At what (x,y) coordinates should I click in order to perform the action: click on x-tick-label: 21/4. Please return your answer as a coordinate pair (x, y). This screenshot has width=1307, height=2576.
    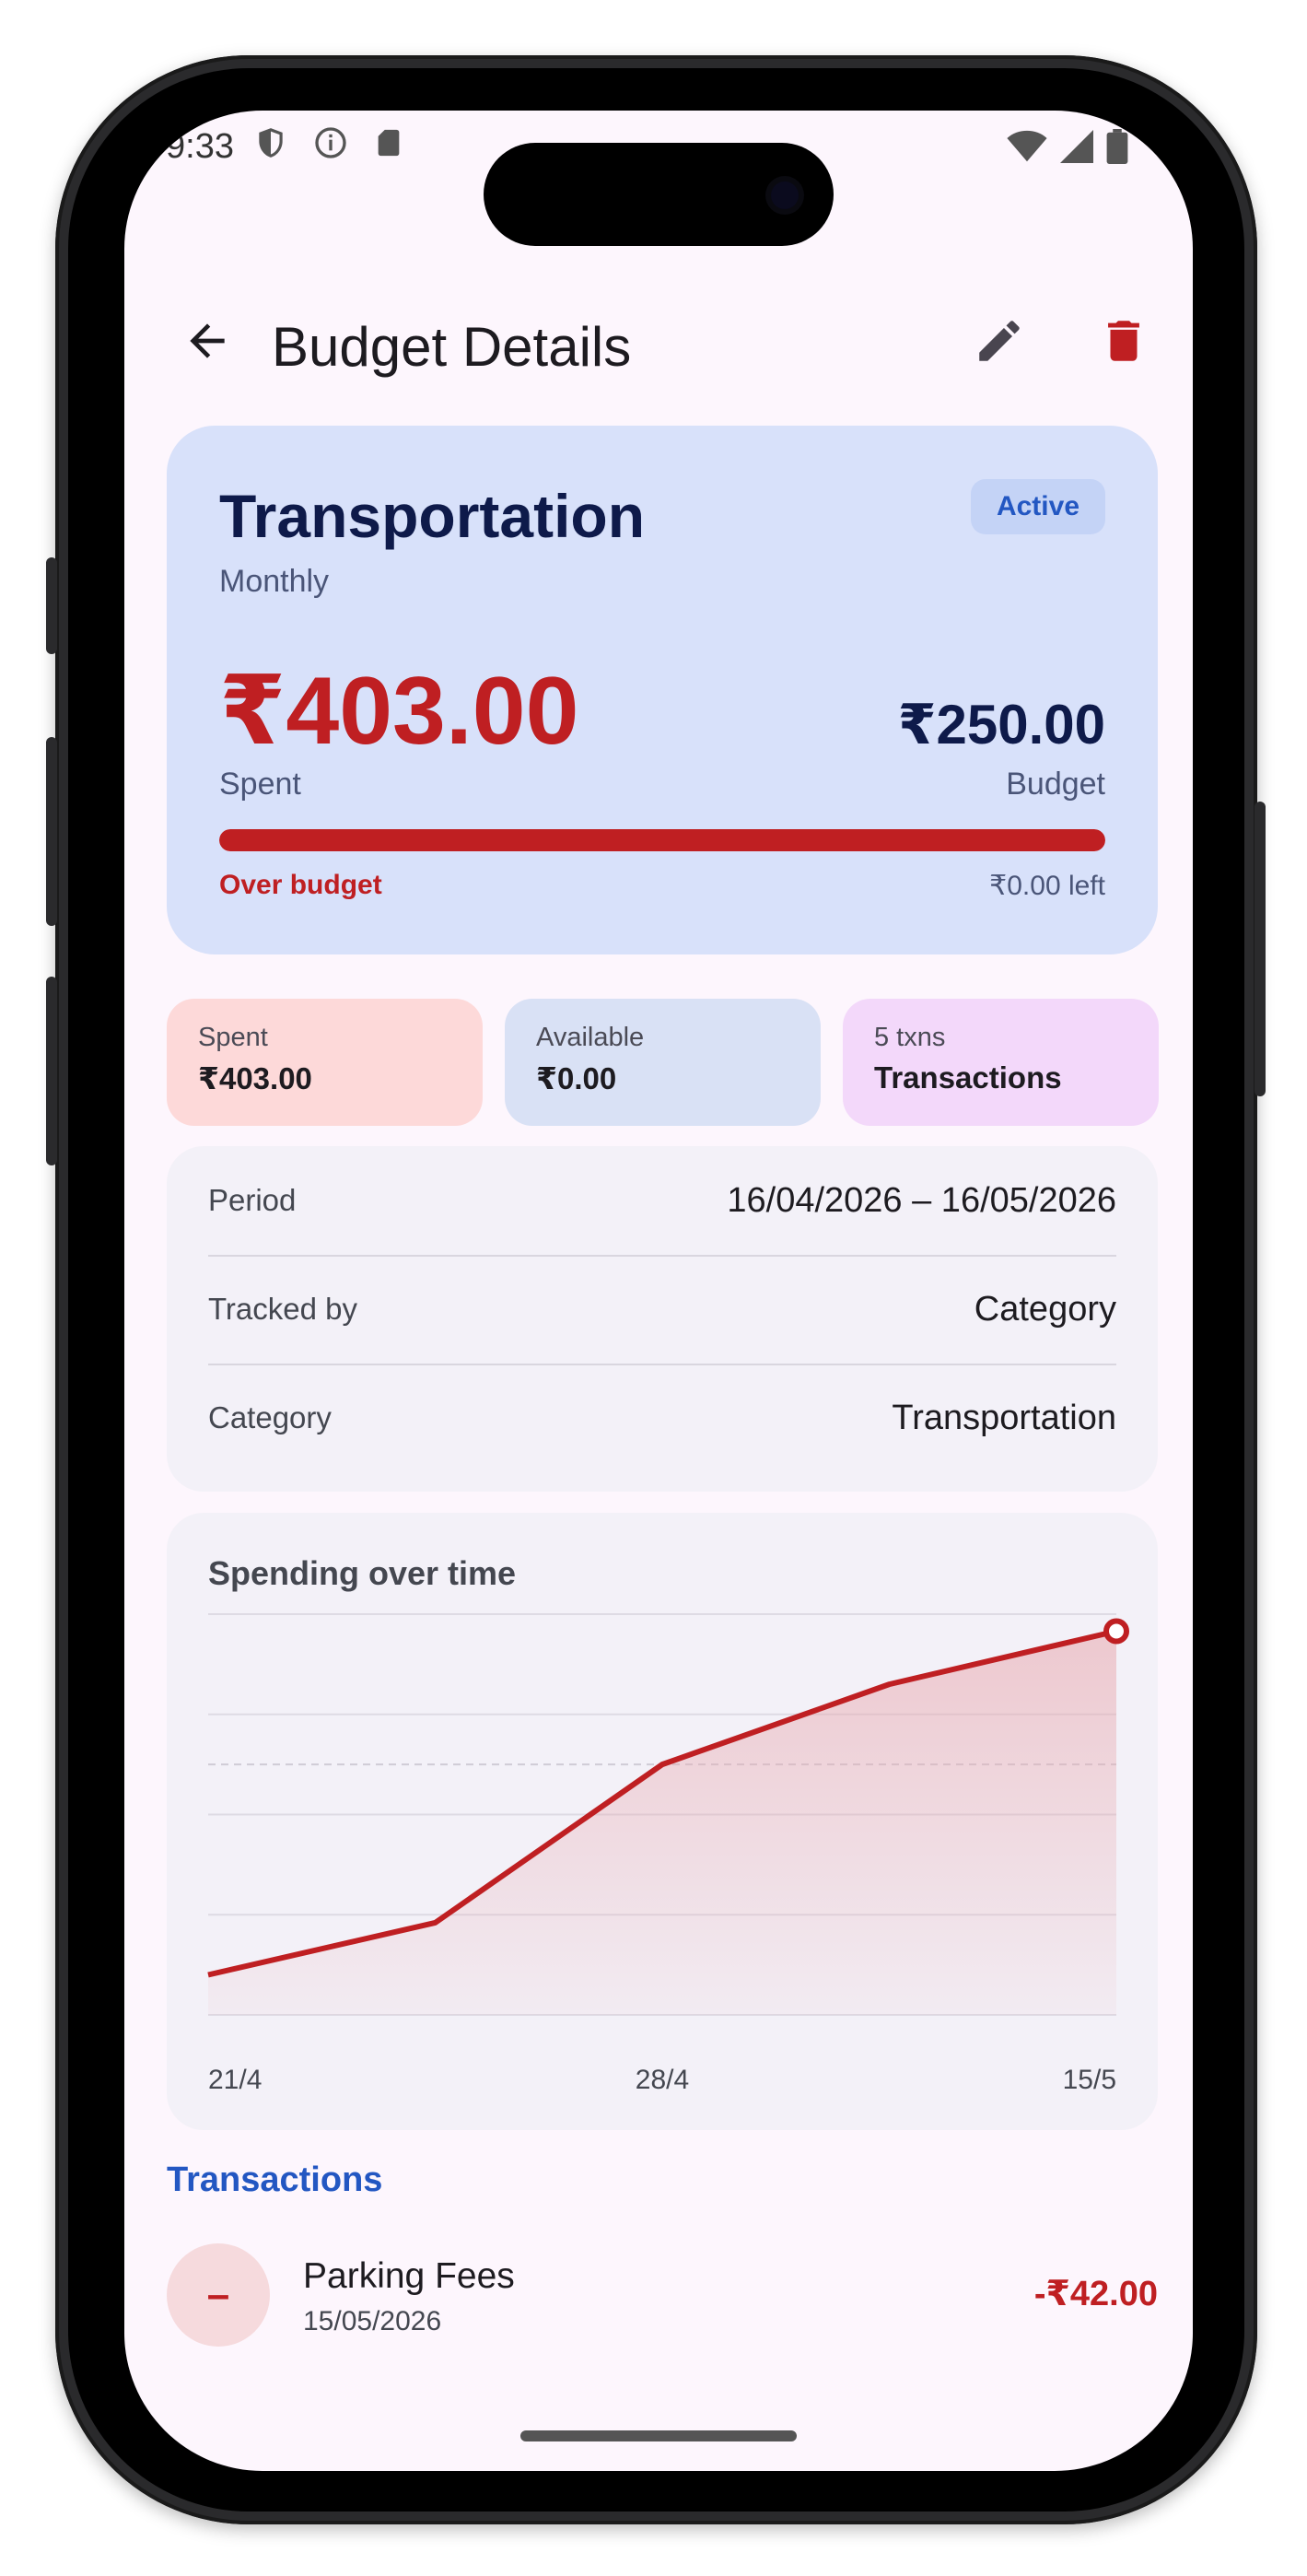
    Looking at the image, I should click on (235, 2080).